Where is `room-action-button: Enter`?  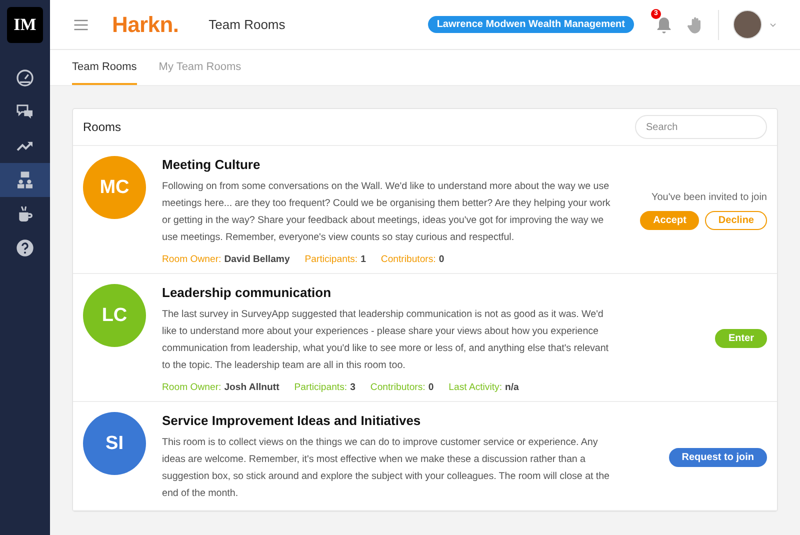
room-action-button: Enter is located at coordinates (741, 338).